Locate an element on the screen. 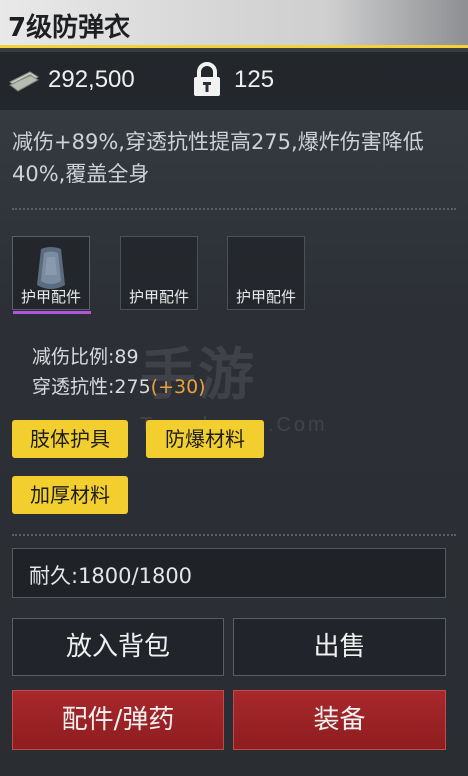  cash-icon is located at coordinates (24, 81).